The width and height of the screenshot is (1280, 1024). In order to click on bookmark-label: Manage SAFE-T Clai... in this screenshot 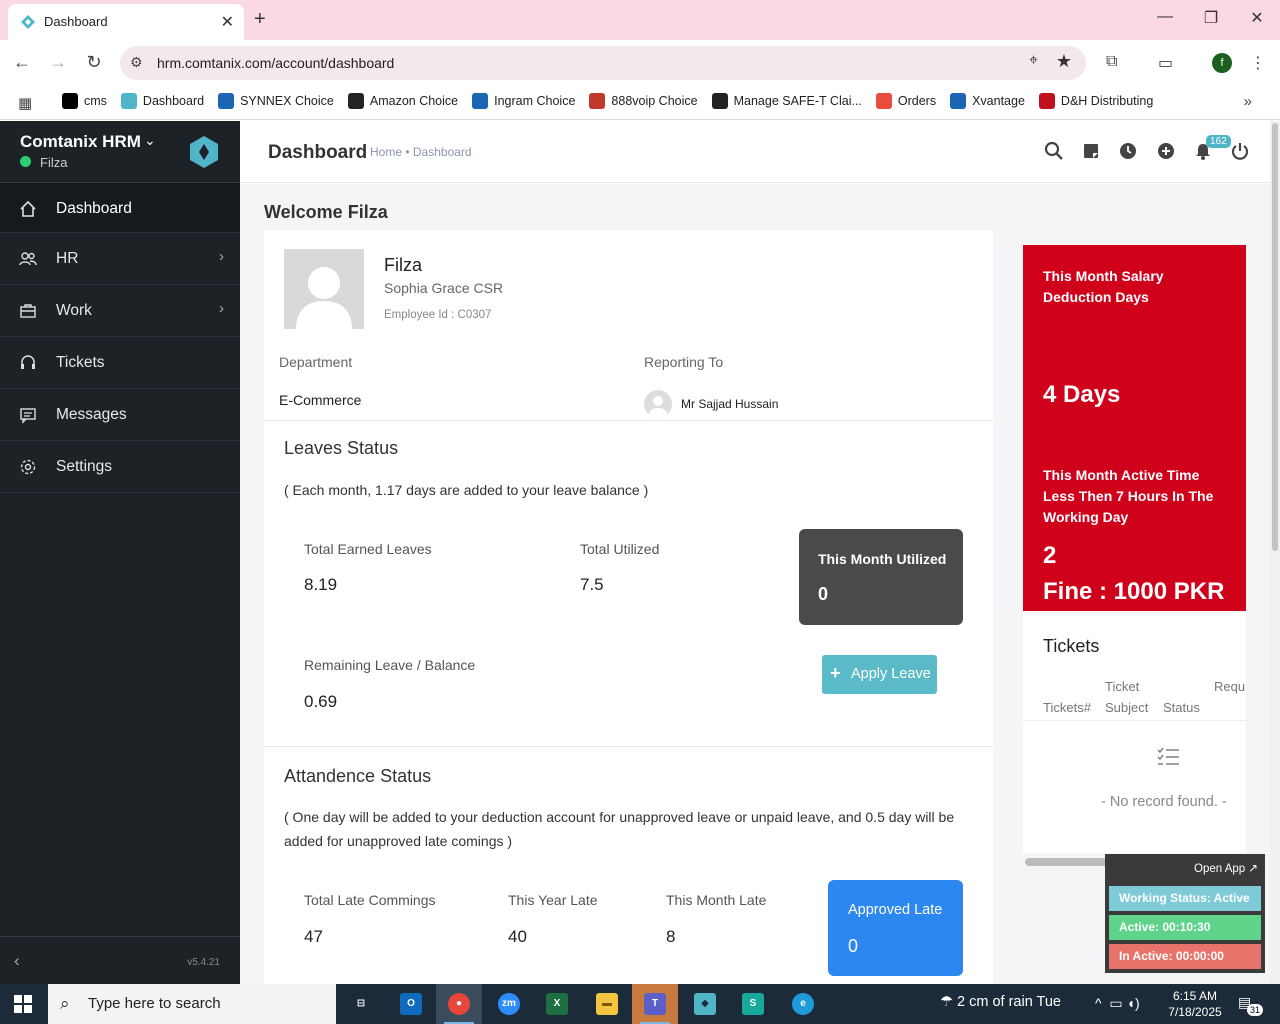, I will do `click(797, 101)`.